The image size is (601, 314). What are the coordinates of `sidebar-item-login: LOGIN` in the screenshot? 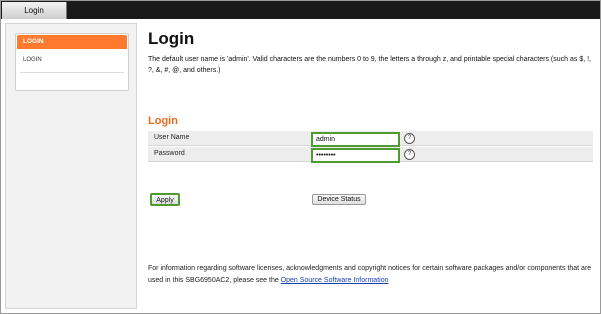 It's located at (72, 60).